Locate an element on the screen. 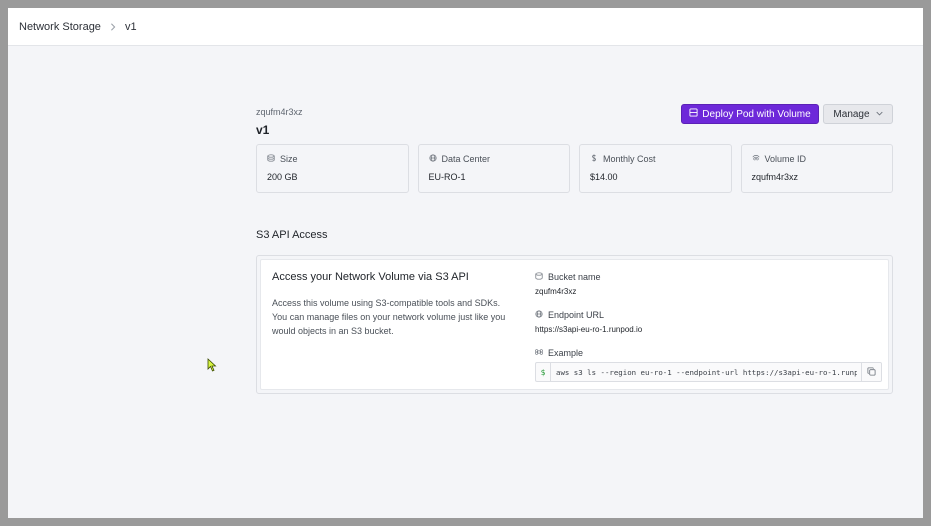  chevron-down-icon is located at coordinates (879, 114).